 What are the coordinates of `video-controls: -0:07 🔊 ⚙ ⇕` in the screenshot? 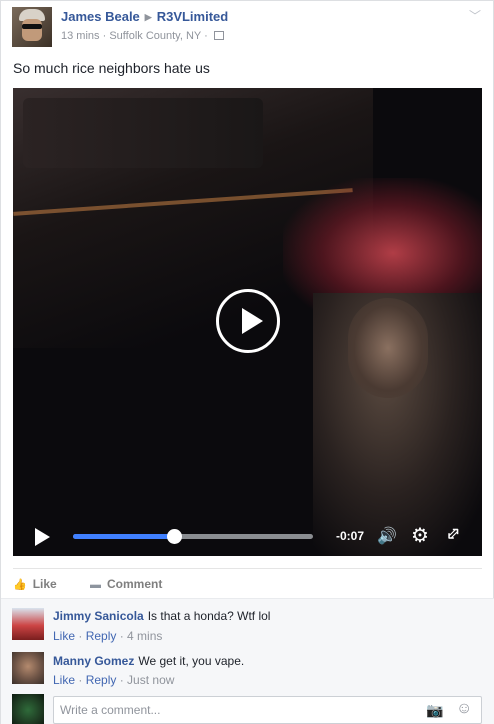 It's located at (247, 536).